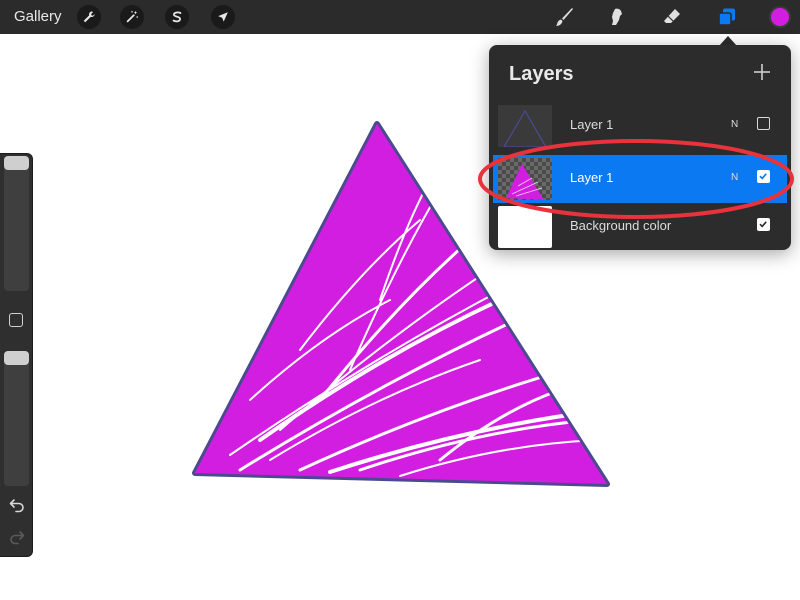  Describe the element at coordinates (672, 17) in the screenshot. I see `eraser-icon` at that location.